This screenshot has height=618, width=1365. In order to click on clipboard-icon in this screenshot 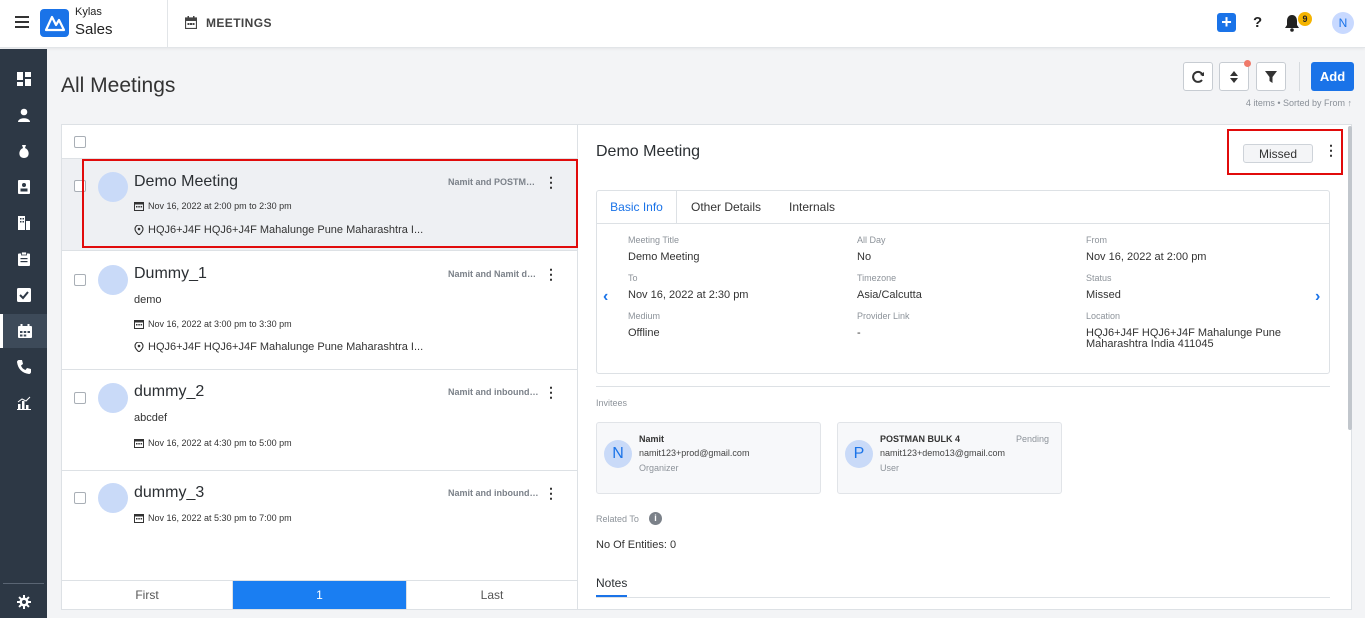, I will do `click(23, 259)`.